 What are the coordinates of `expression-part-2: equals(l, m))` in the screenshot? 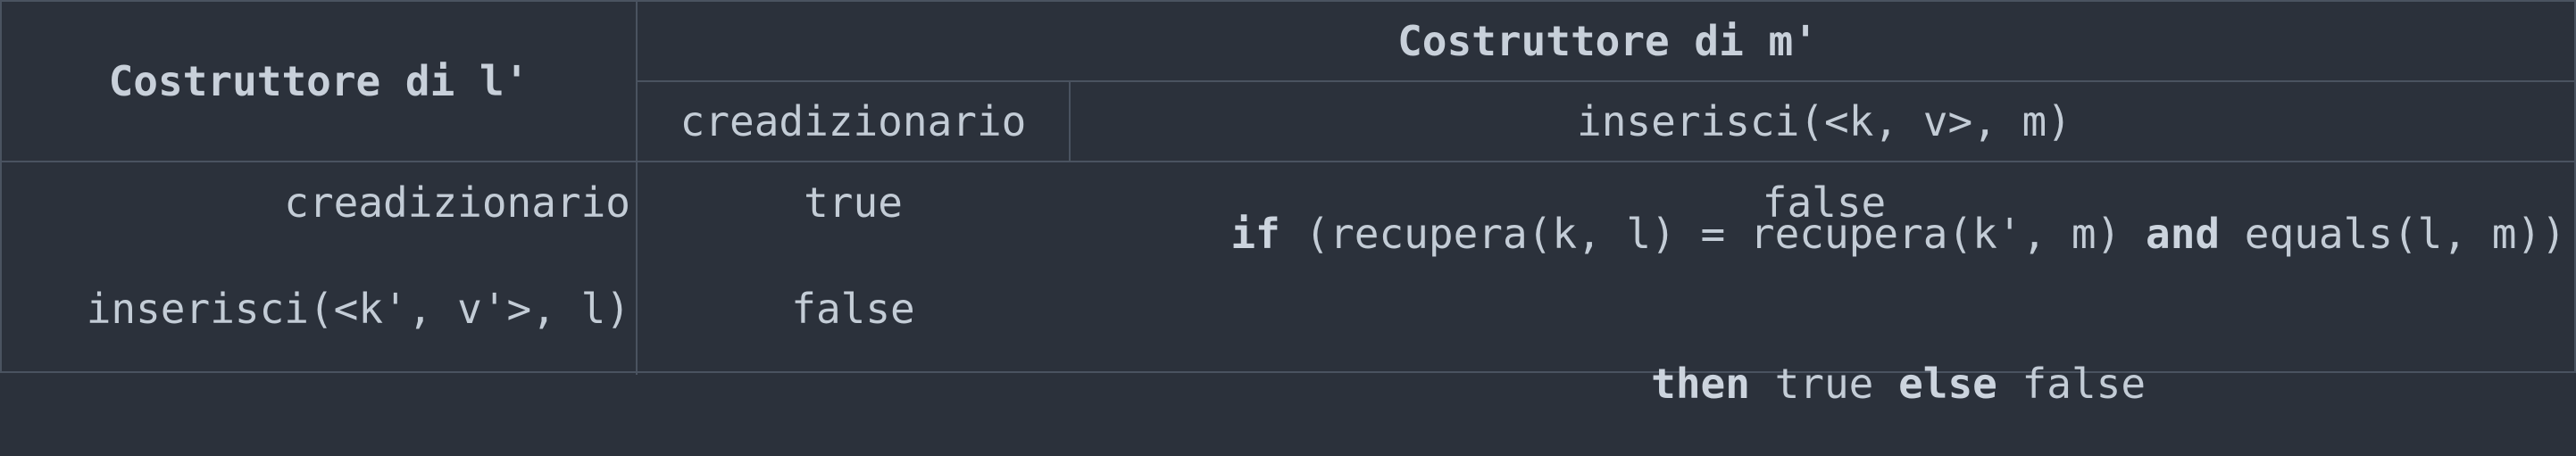 It's located at (2393, 234).